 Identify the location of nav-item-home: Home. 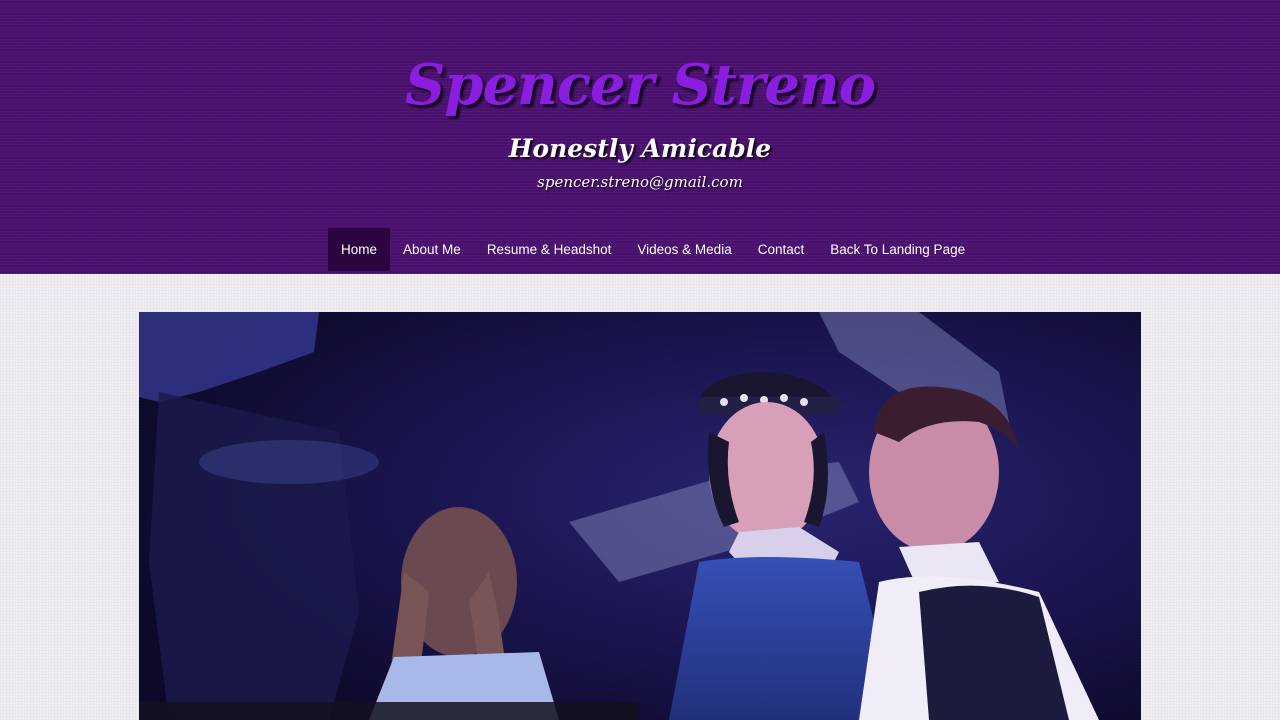
(359, 249).